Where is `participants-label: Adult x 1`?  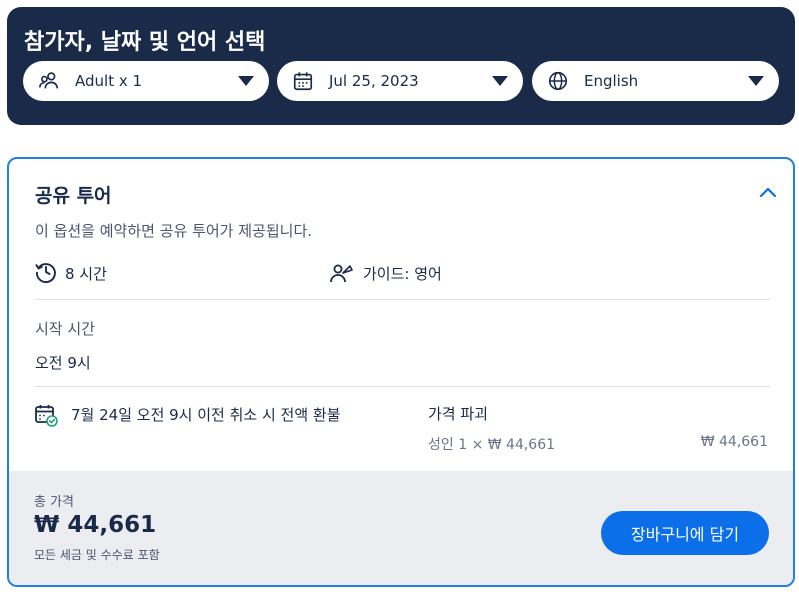
participants-label: Adult x 1 is located at coordinates (109, 81).